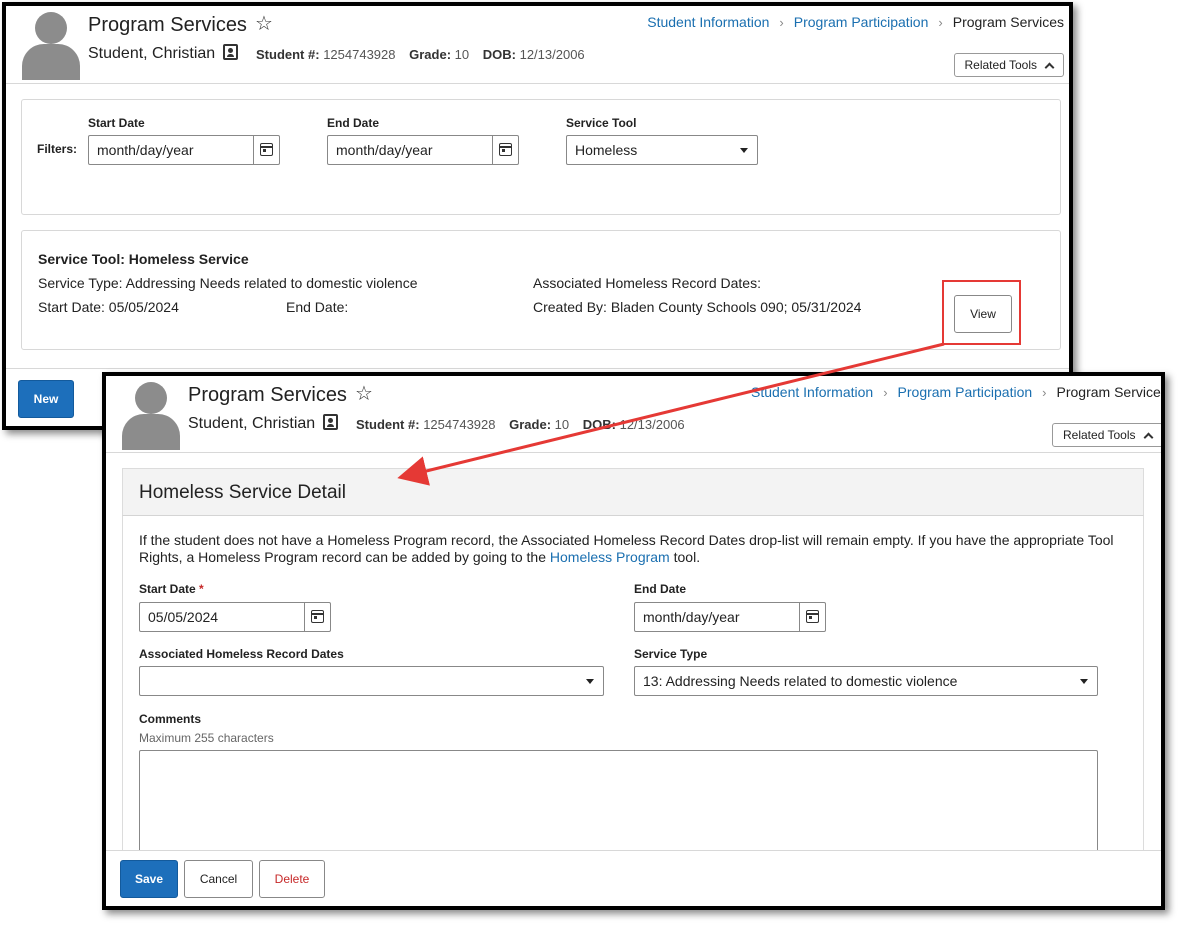 This screenshot has width=1190, height=936. I want to click on end-date-text: End Date:, so click(317, 307).